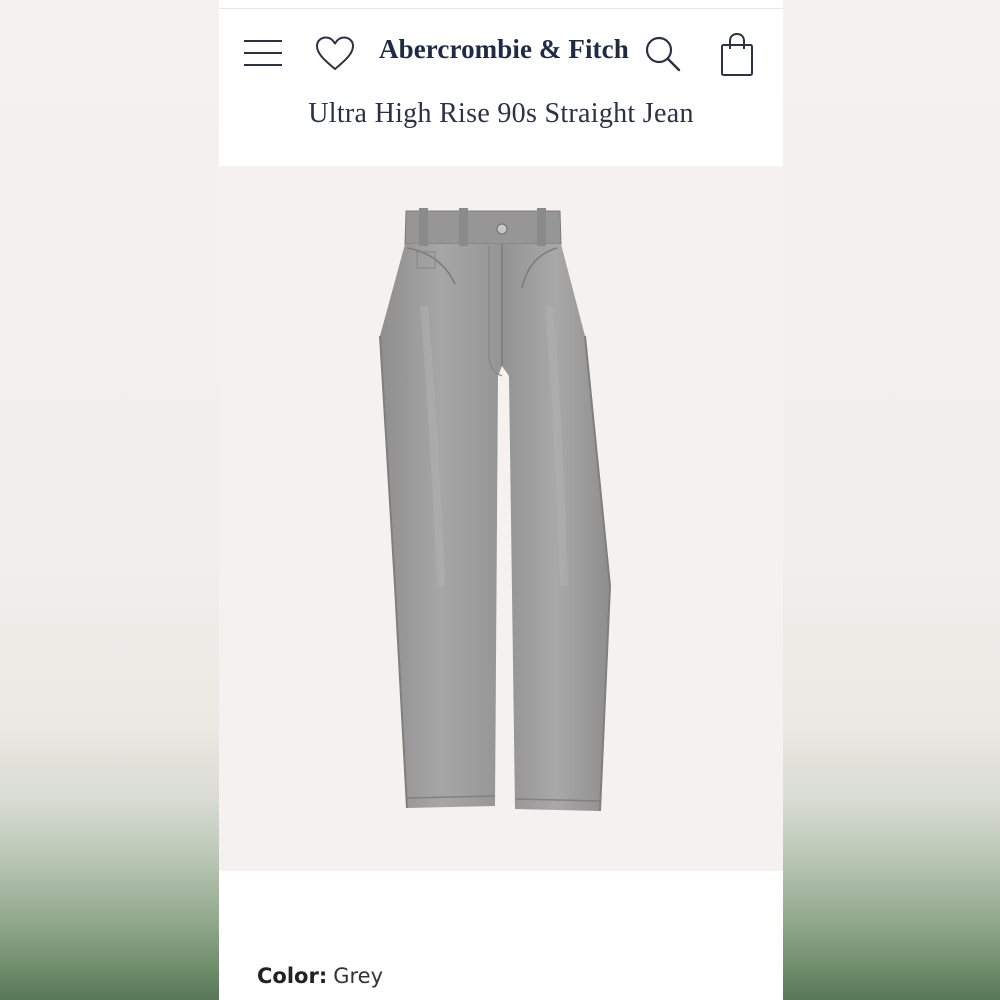 This screenshot has height=1000, width=1000. I want to click on search-icon, so click(663, 54).